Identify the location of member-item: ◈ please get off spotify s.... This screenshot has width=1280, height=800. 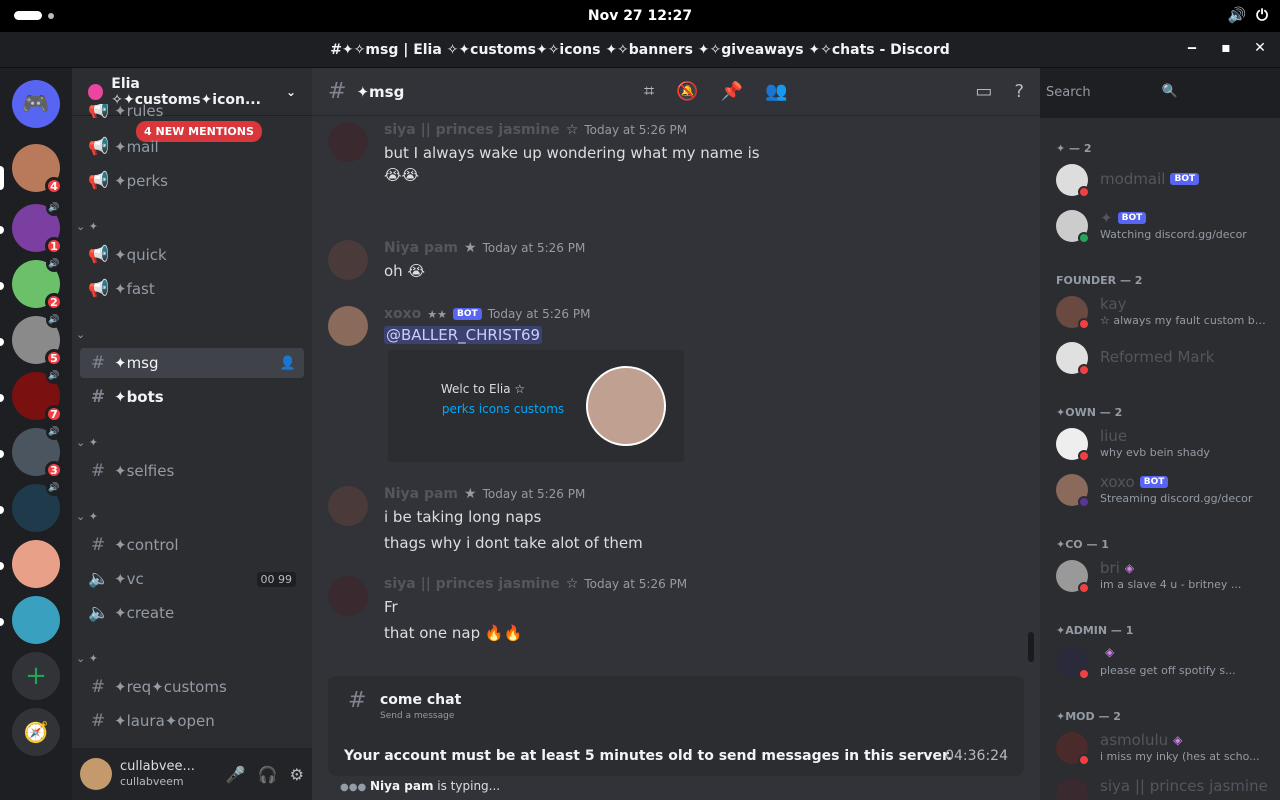
(1164, 662).